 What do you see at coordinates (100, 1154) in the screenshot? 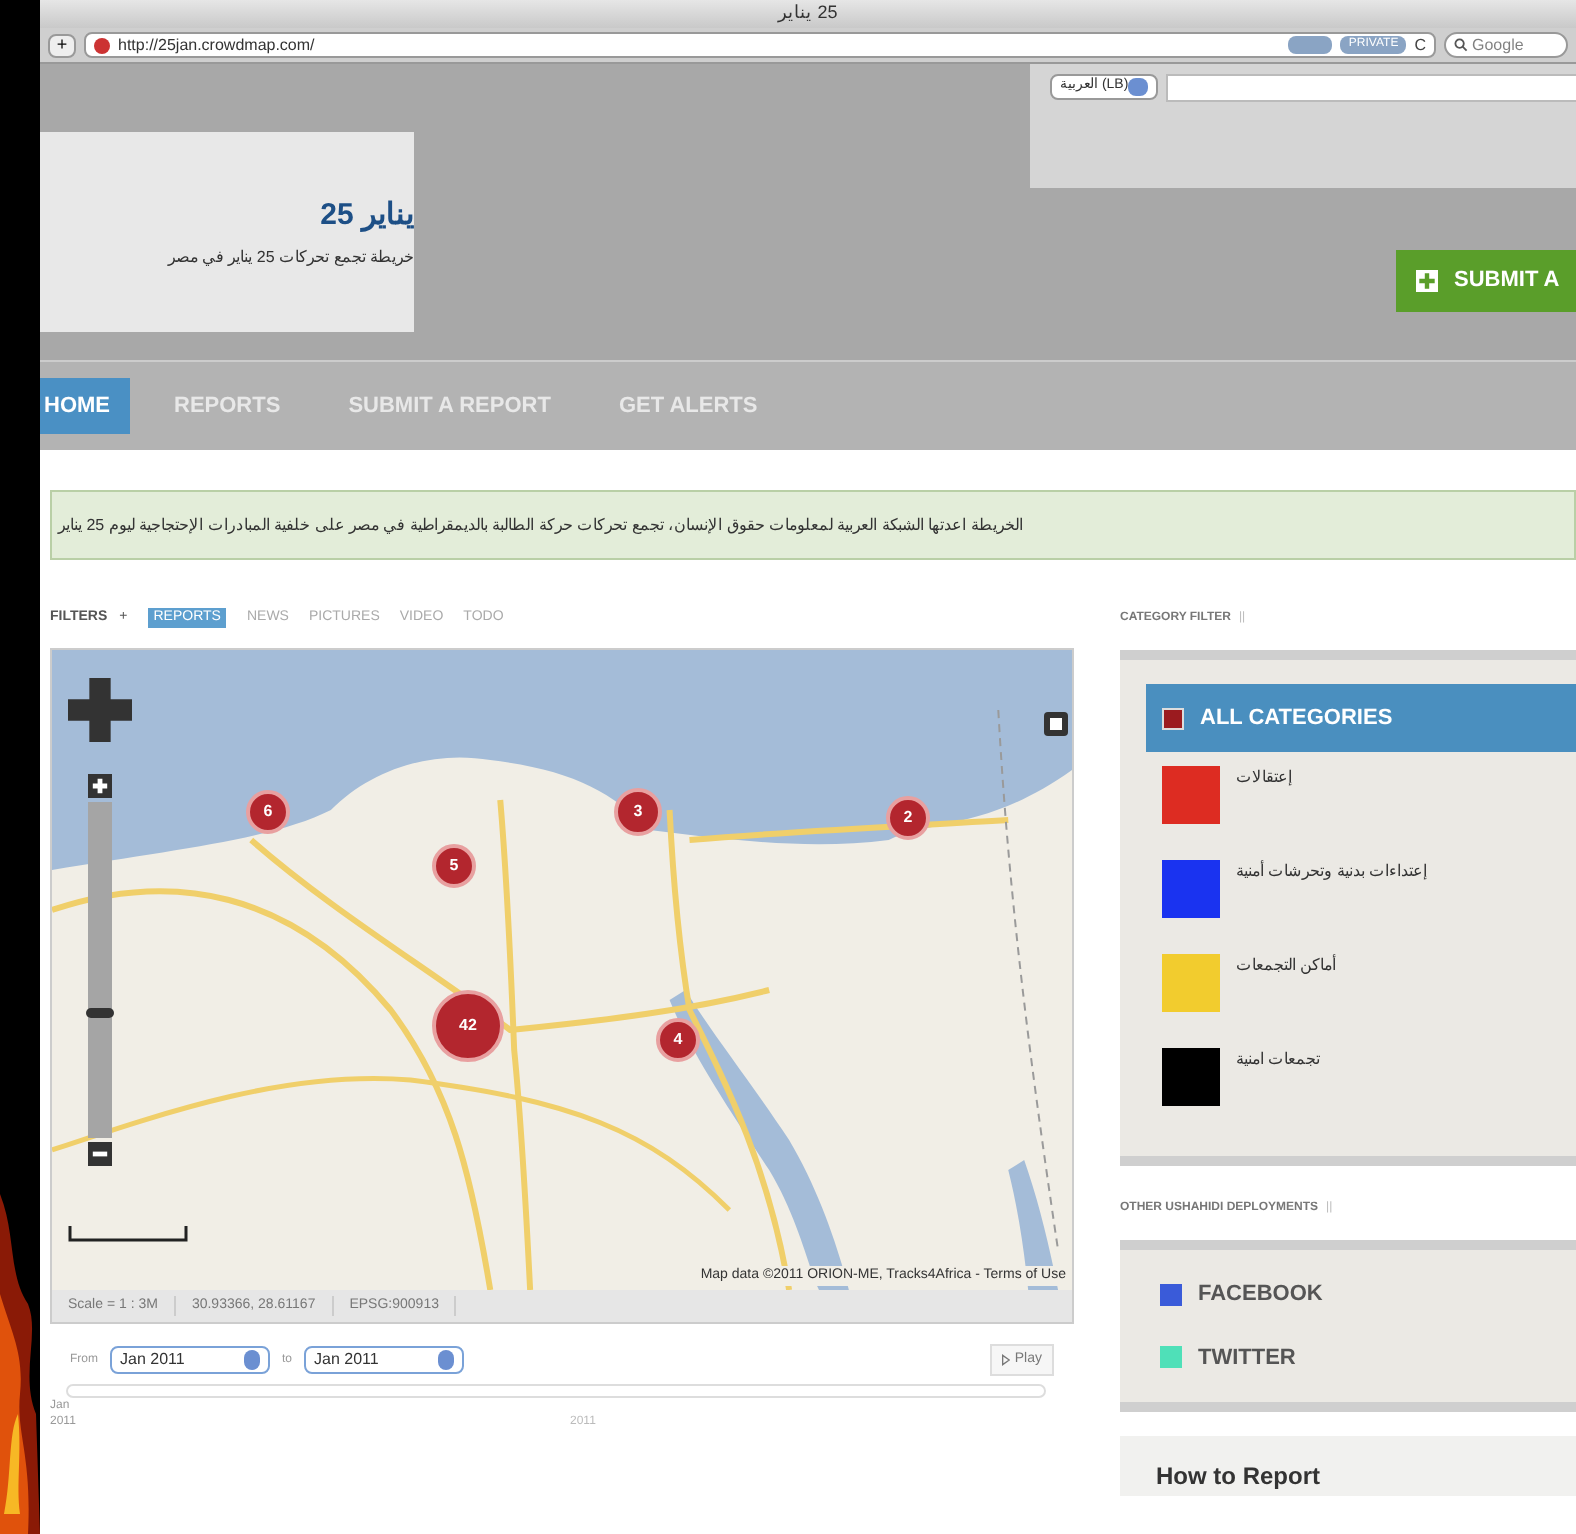
I see `zoom-out-icon` at bounding box center [100, 1154].